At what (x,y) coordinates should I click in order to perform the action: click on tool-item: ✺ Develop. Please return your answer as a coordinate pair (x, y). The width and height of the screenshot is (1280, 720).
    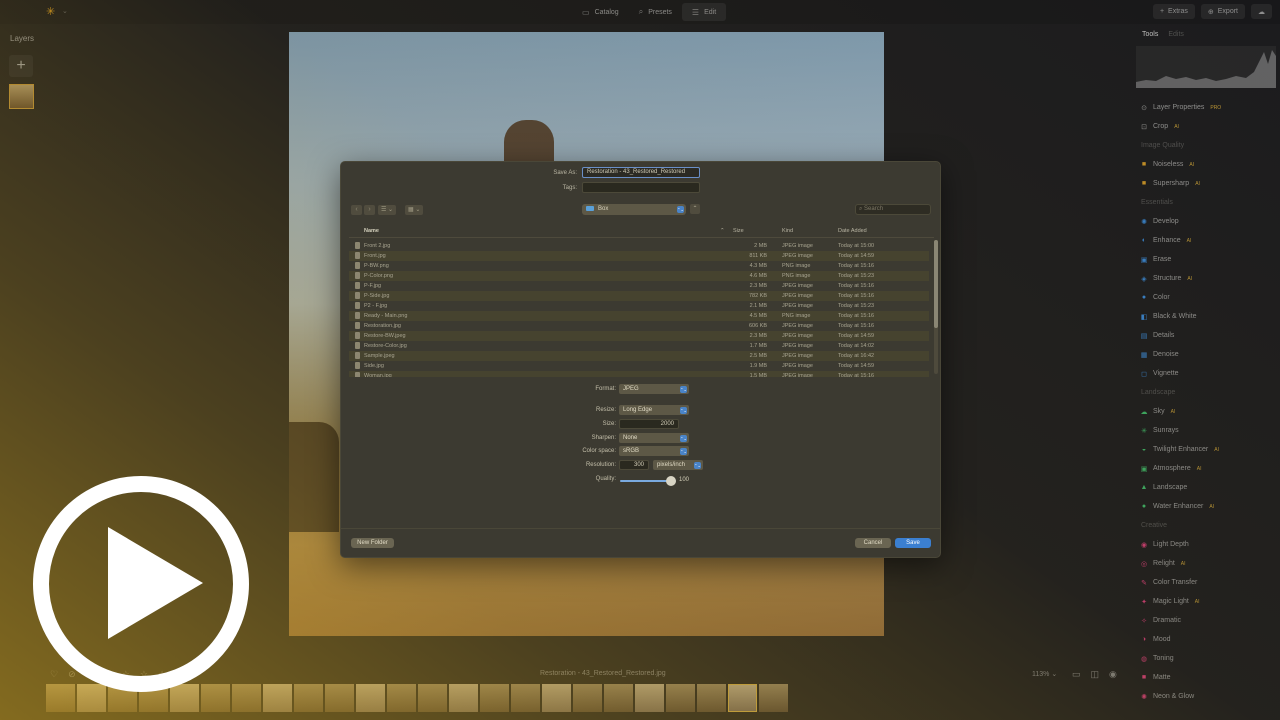
    Looking at the image, I should click on (1208, 221).